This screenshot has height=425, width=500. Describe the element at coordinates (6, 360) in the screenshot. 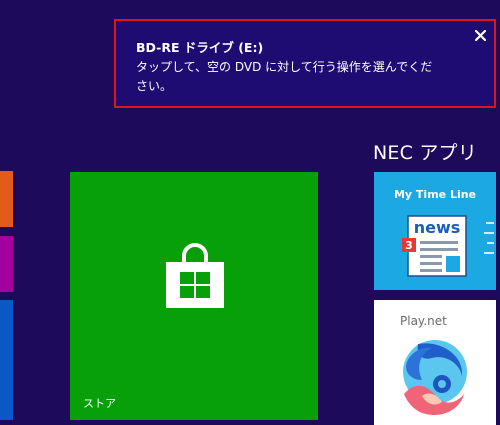

I see `partial-tile-blue` at that location.